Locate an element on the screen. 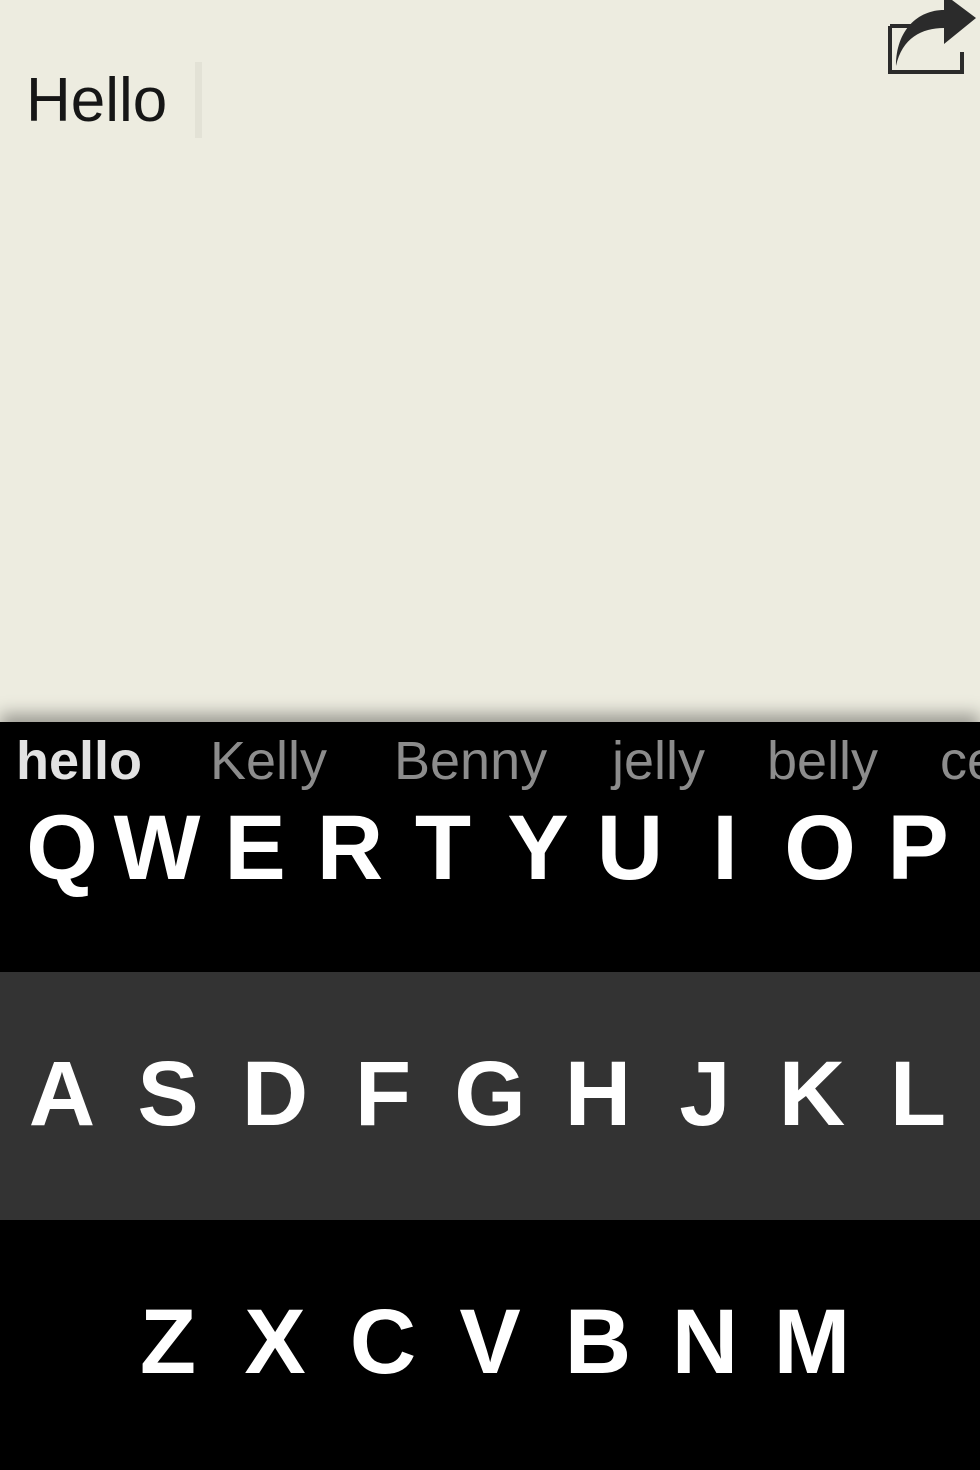 The width and height of the screenshot is (980, 1470). key-a: A is located at coordinates (62, 1094).